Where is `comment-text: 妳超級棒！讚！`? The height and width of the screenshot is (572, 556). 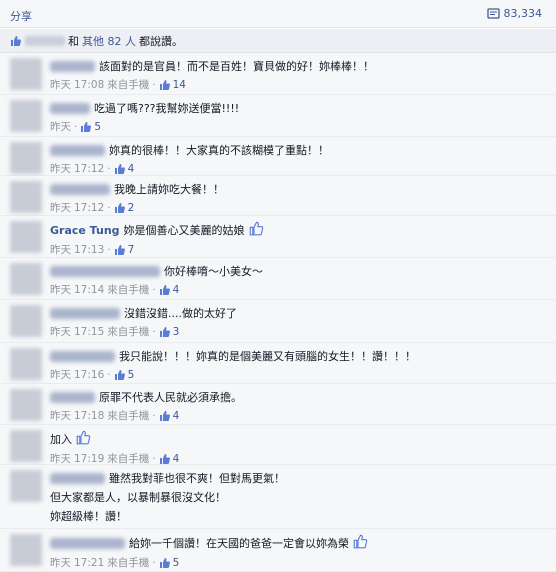 comment-text: 妳超級棒！讚！ is located at coordinates (88, 516).